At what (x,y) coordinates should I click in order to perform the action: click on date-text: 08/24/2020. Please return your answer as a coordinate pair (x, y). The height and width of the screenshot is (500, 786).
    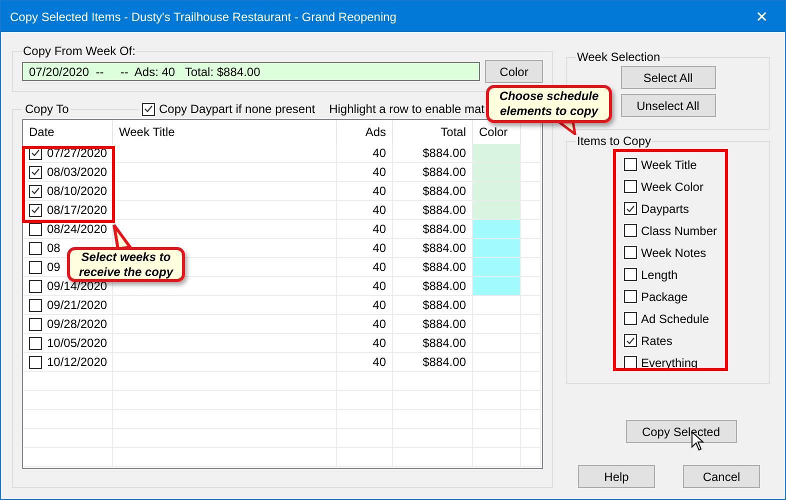
    Looking at the image, I should click on (77, 229).